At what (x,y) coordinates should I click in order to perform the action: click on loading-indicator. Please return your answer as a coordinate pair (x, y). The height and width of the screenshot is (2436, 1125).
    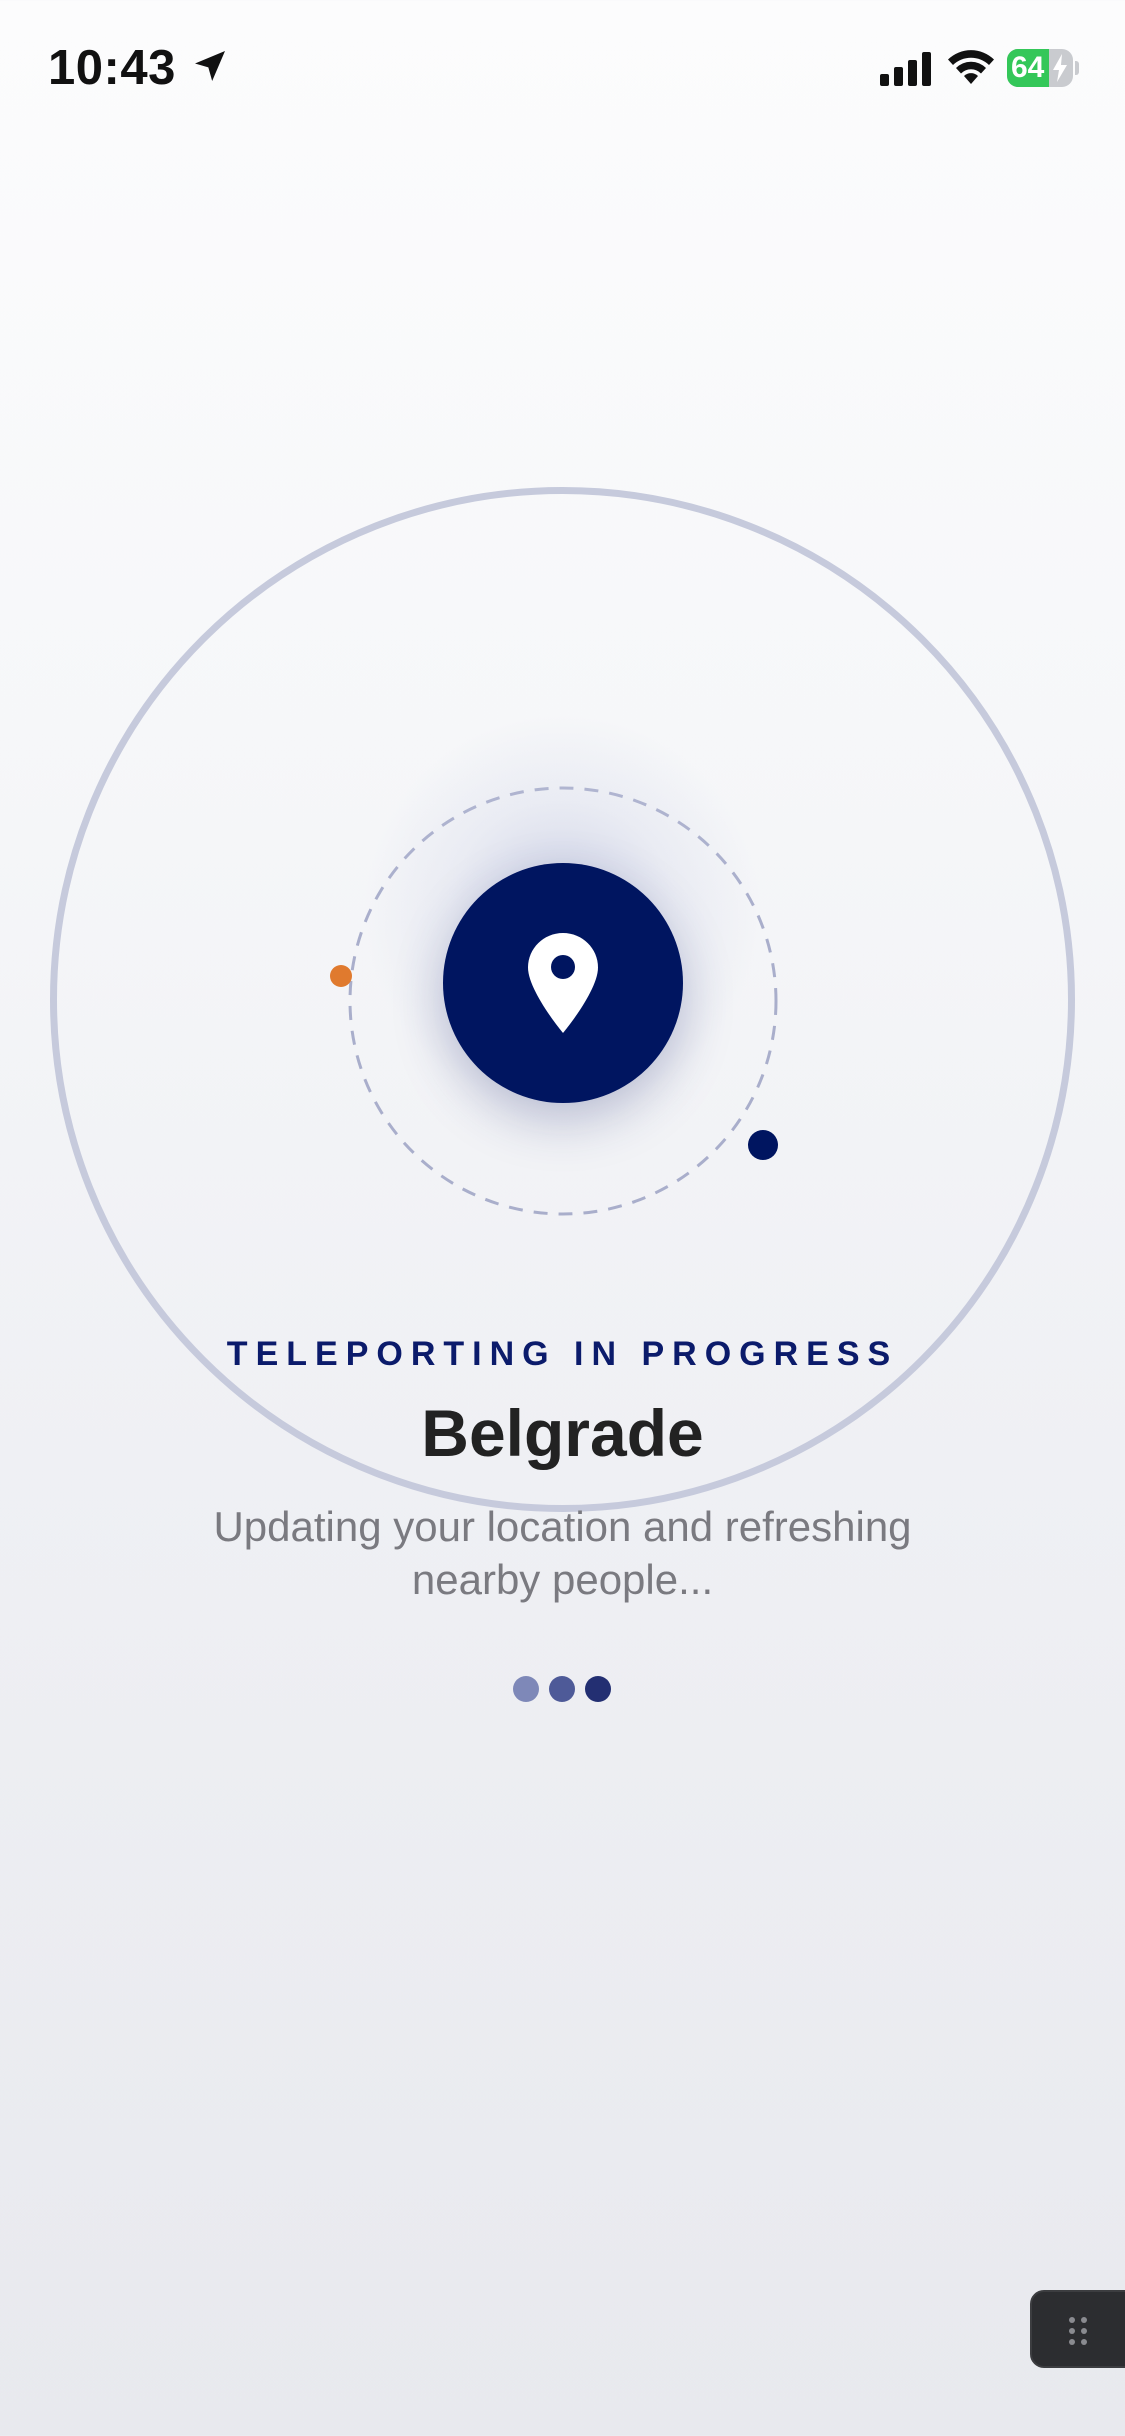
    Looking at the image, I should click on (563, 1690).